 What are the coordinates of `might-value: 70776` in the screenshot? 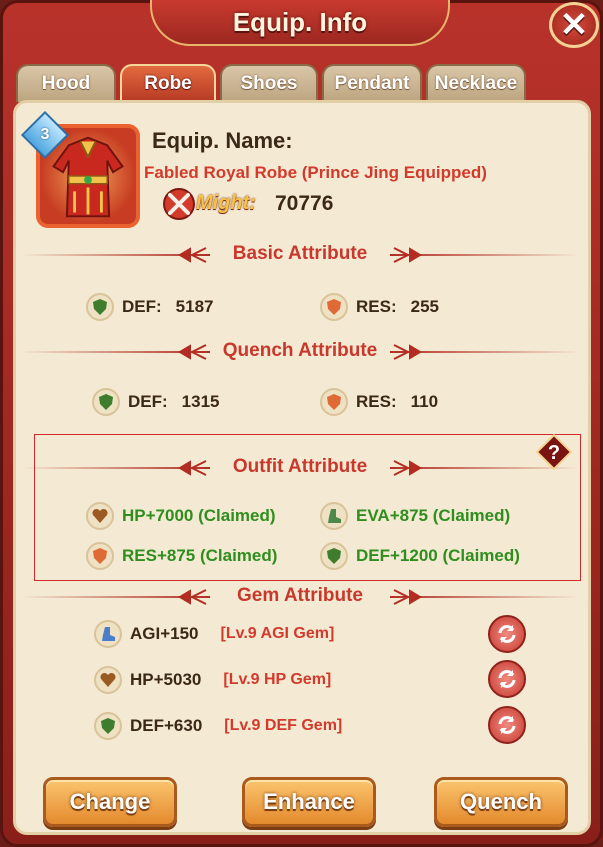 It's located at (304, 203).